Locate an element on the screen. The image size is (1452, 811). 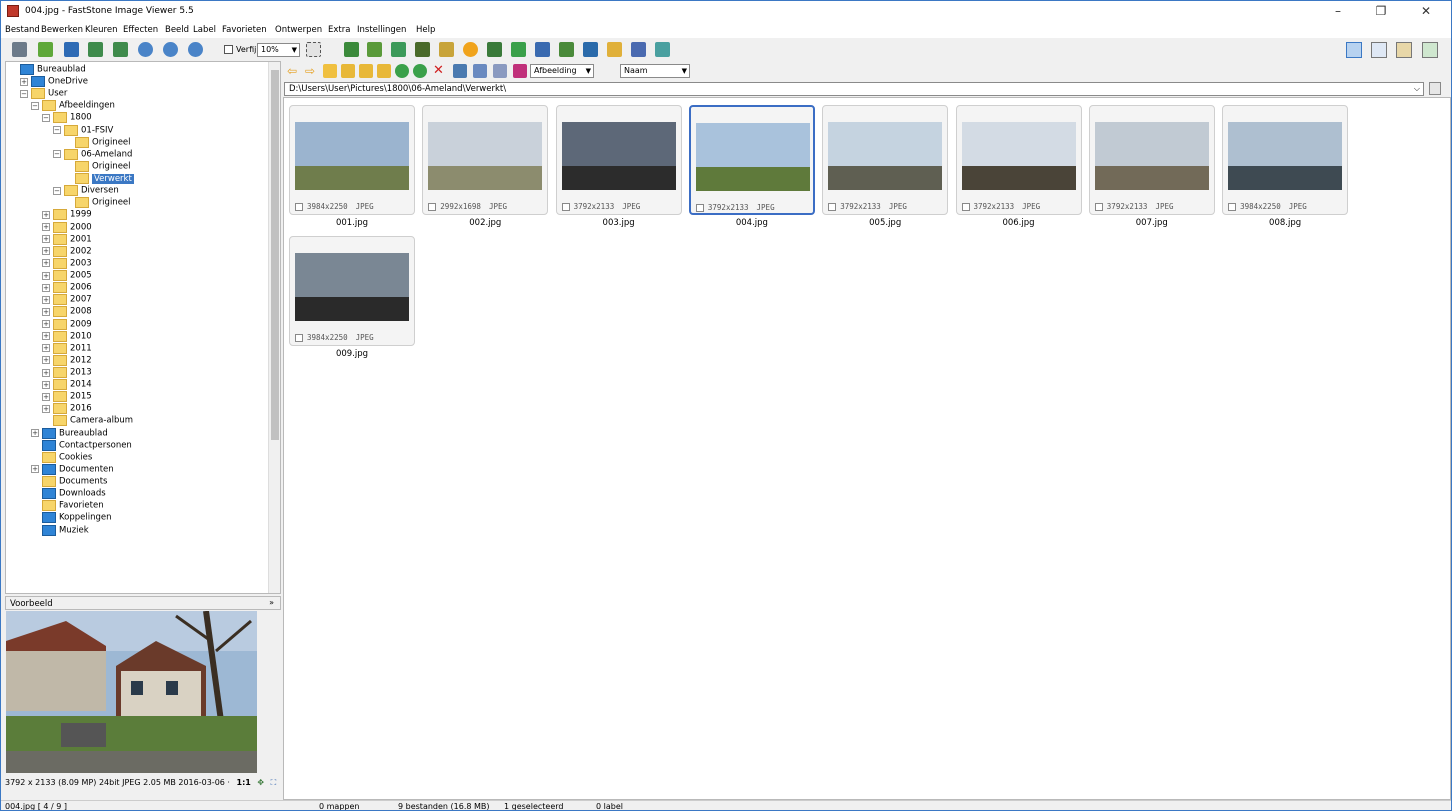
sun-icon is located at coordinates (470, 49).